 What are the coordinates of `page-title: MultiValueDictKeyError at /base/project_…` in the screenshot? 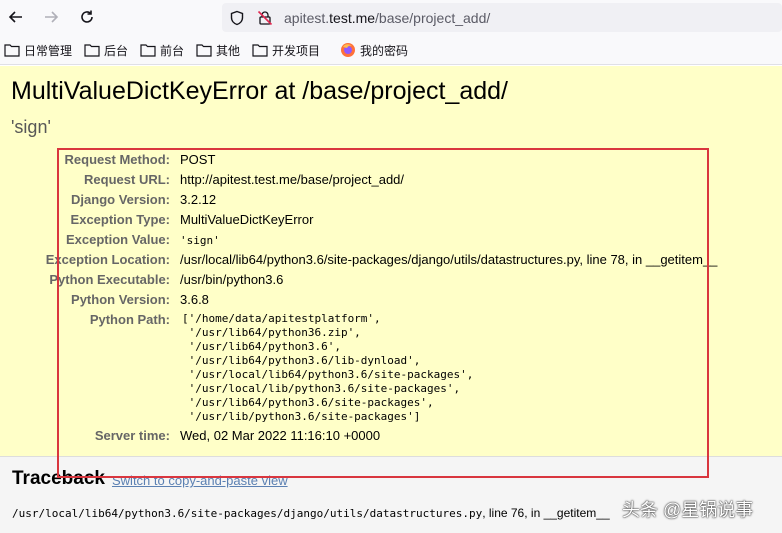 It's located at (259, 91).